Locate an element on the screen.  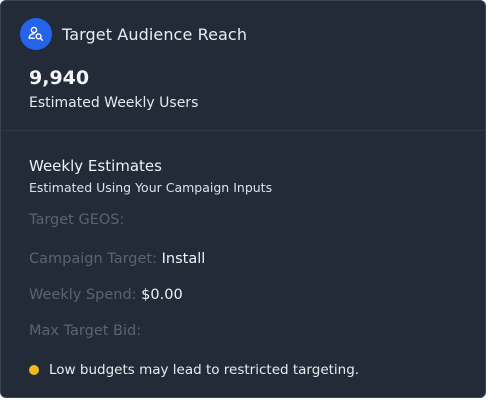
target-geos-row: Target GEOS: is located at coordinates (76, 220).